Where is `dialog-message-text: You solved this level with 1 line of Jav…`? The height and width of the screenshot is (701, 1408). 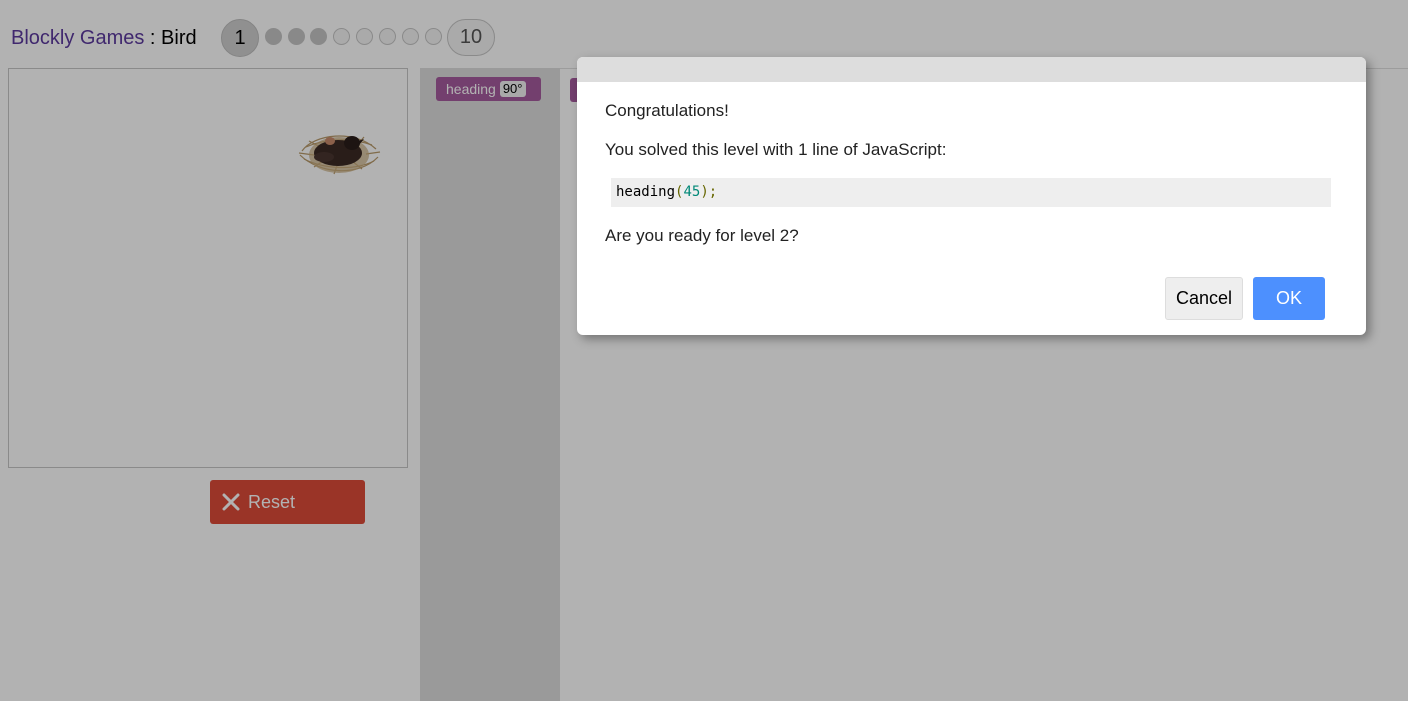
dialog-message-text: You solved this level with 1 line of Jav… is located at coordinates (776, 149).